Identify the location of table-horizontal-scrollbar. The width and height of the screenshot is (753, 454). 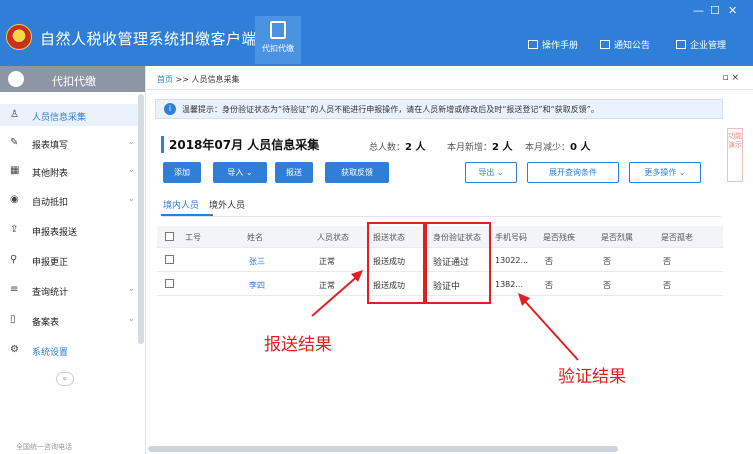
(383, 449).